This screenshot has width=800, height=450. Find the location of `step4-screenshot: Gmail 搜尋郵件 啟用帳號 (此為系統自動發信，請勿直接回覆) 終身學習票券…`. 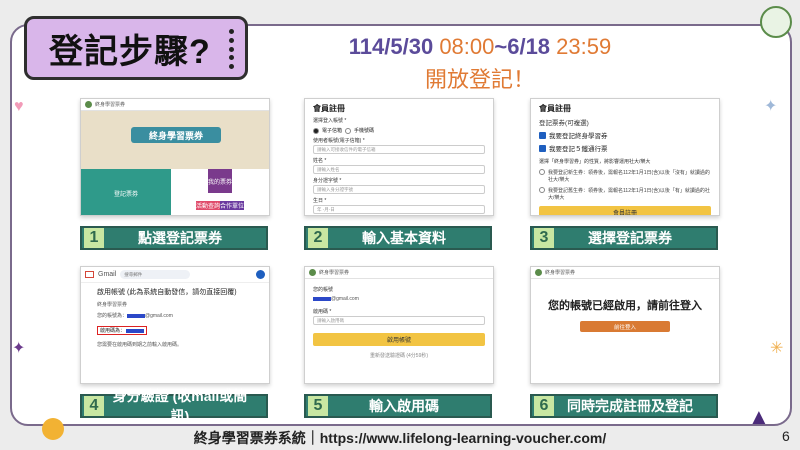

step4-screenshot: Gmail 搜尋郵件 啟用帳號 (此為系統自動發信，請勿直接回覆) 終身學習票券… is located at coordinates (175, 325).